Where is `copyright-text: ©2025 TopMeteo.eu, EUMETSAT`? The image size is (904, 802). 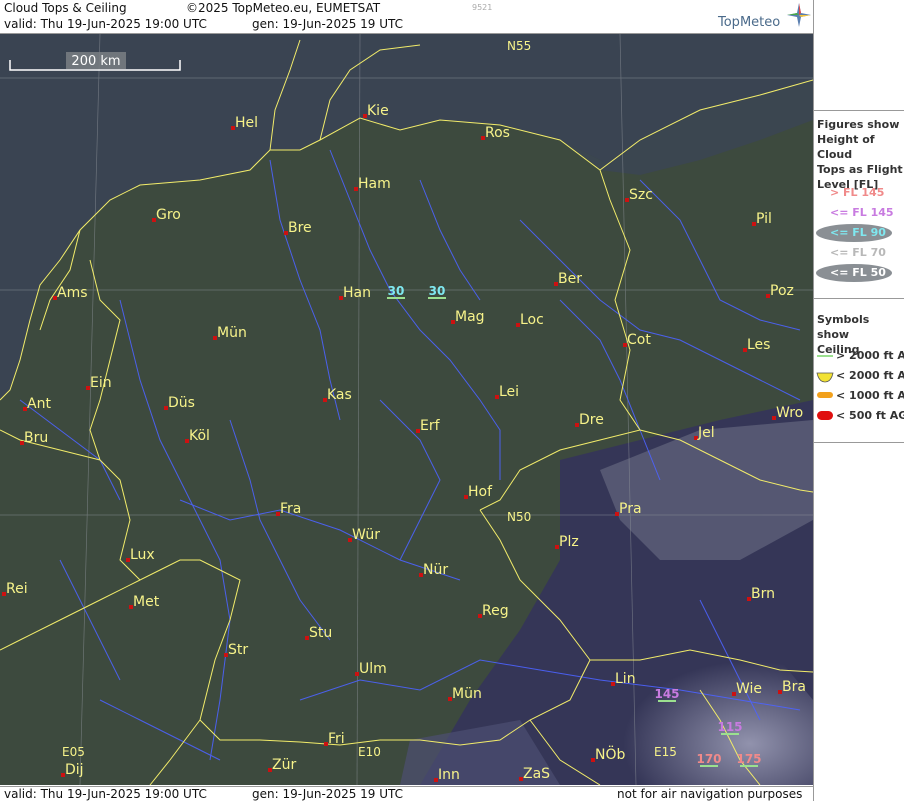 copyright-text: ©2025 TopMeteo.eu, EUMETSAT is located at coordinates (283, 8).